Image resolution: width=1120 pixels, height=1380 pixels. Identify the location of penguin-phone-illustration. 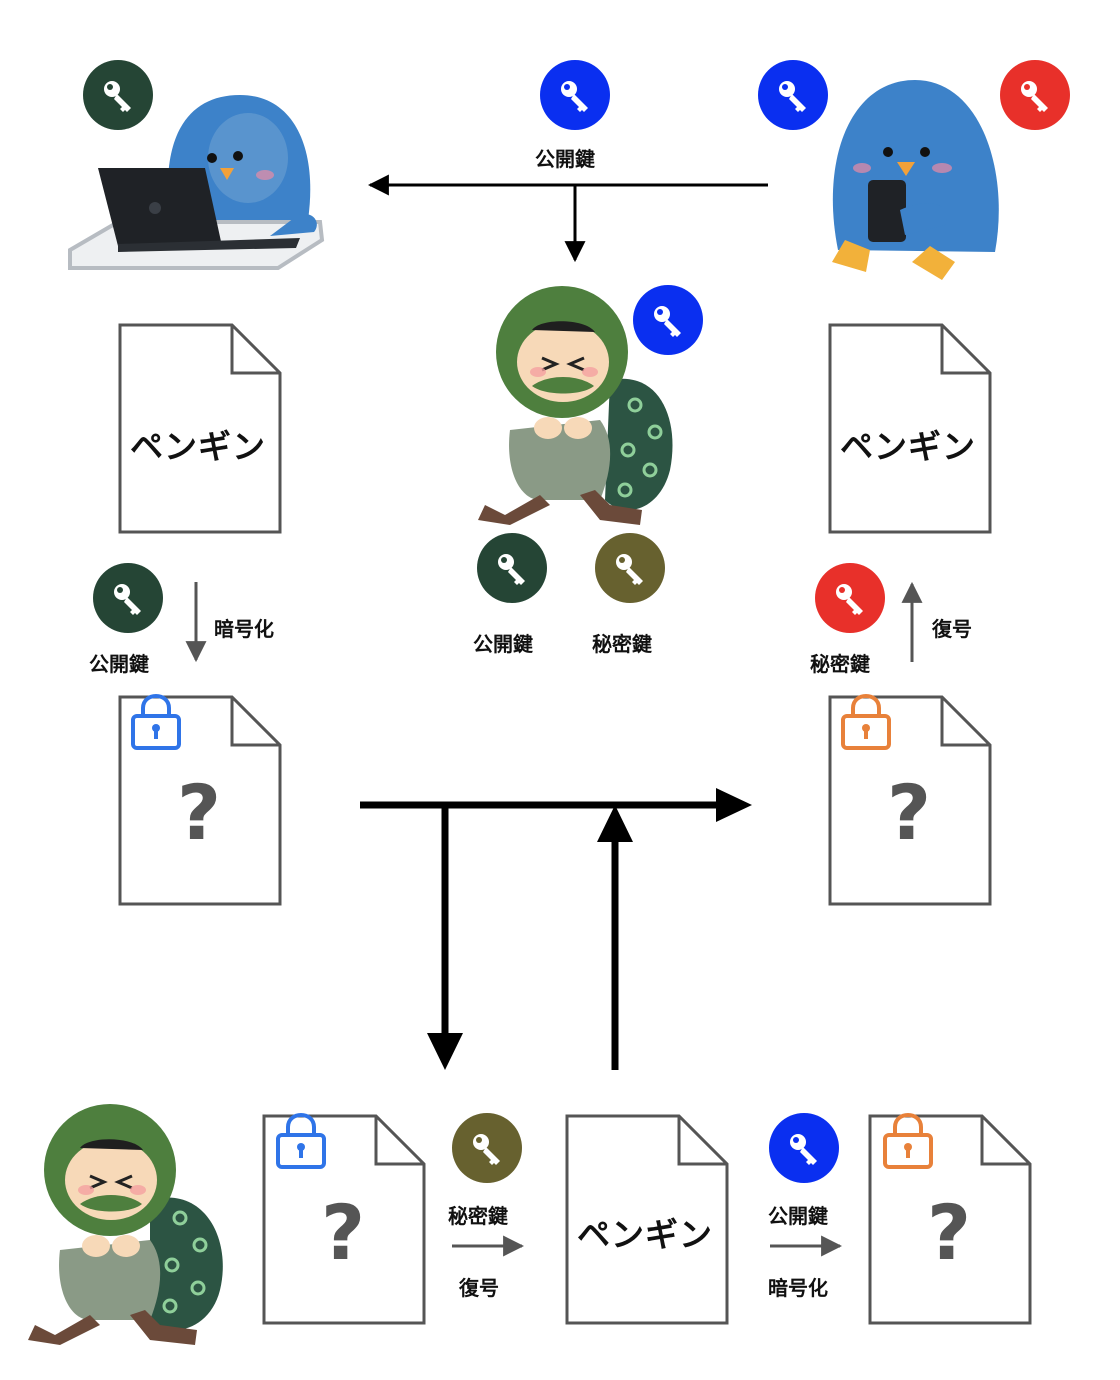
(915, 180).